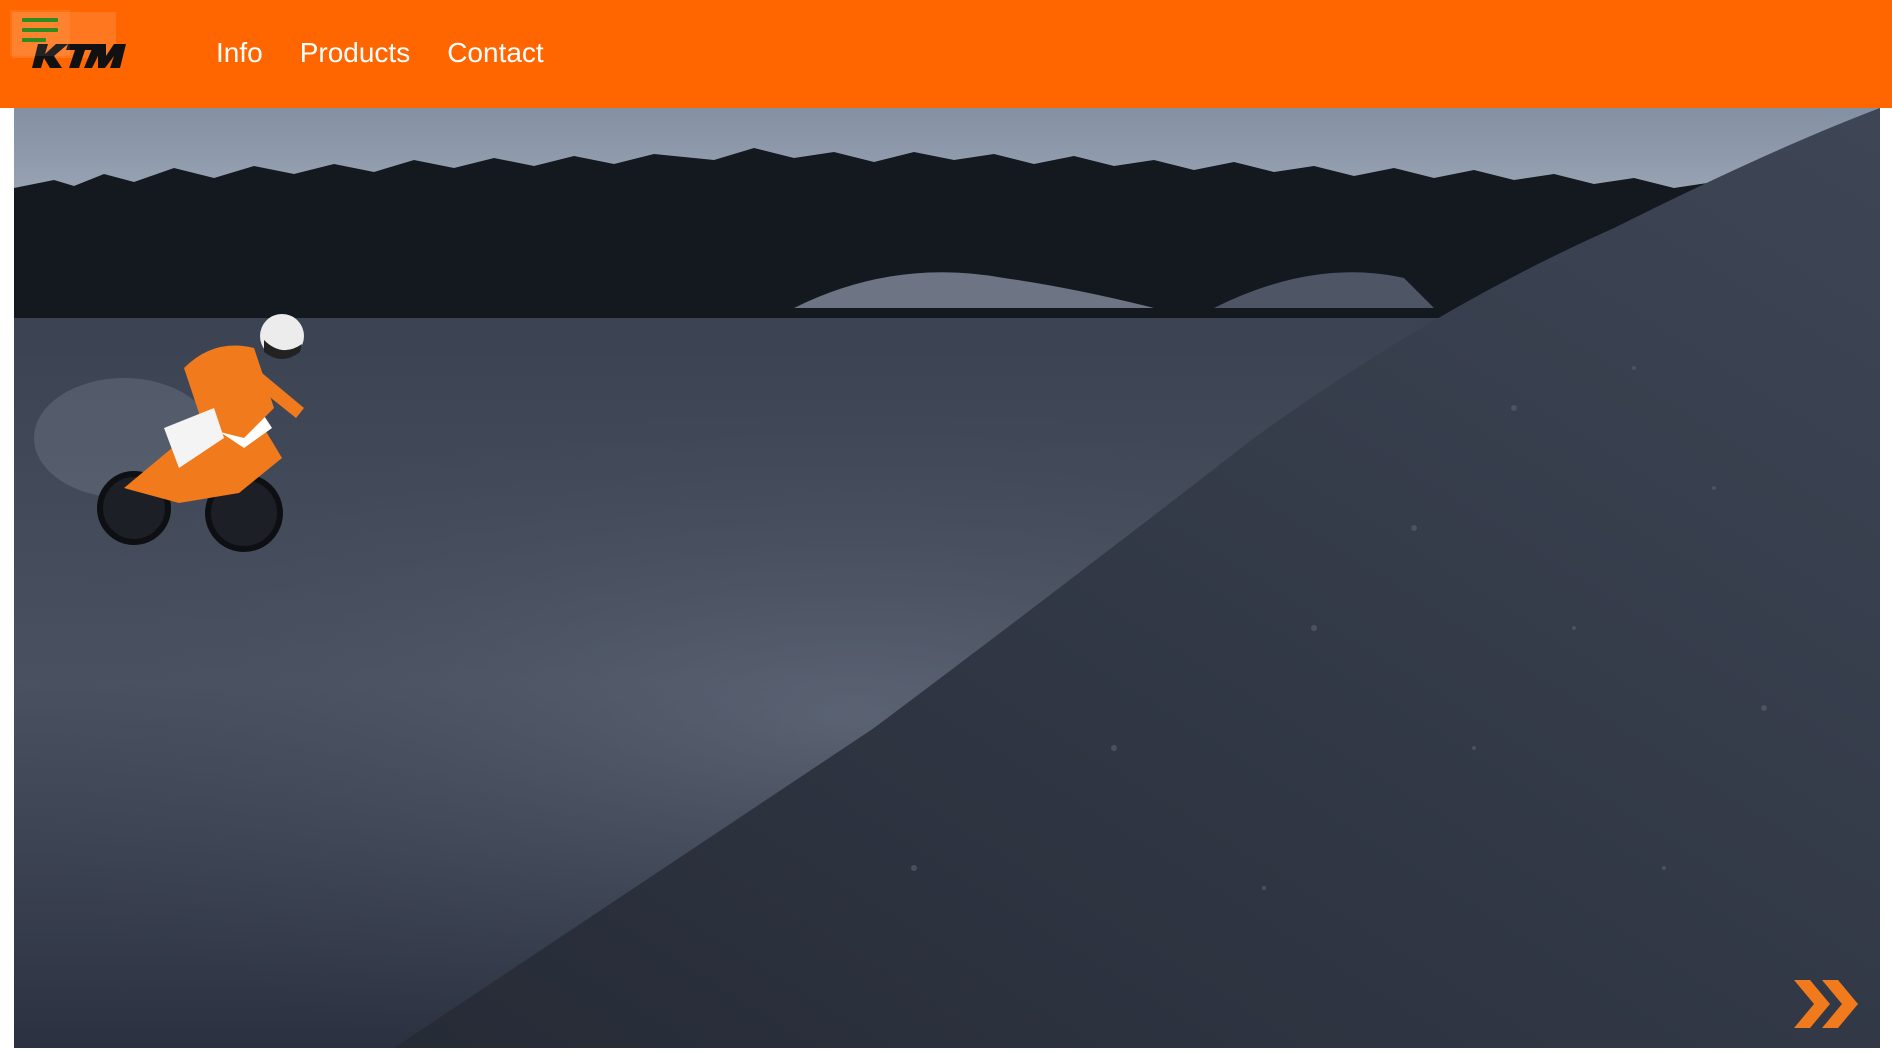 The image size is (1892, 1052). Describe the element at coordinates (495, 53) in the screenshot. I see `nav-item-contact: Contact` at that location.